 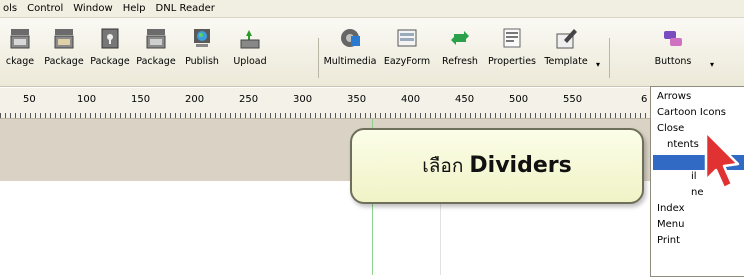 I want to click on menu-item-close: Close, so click(x=670, y=128).